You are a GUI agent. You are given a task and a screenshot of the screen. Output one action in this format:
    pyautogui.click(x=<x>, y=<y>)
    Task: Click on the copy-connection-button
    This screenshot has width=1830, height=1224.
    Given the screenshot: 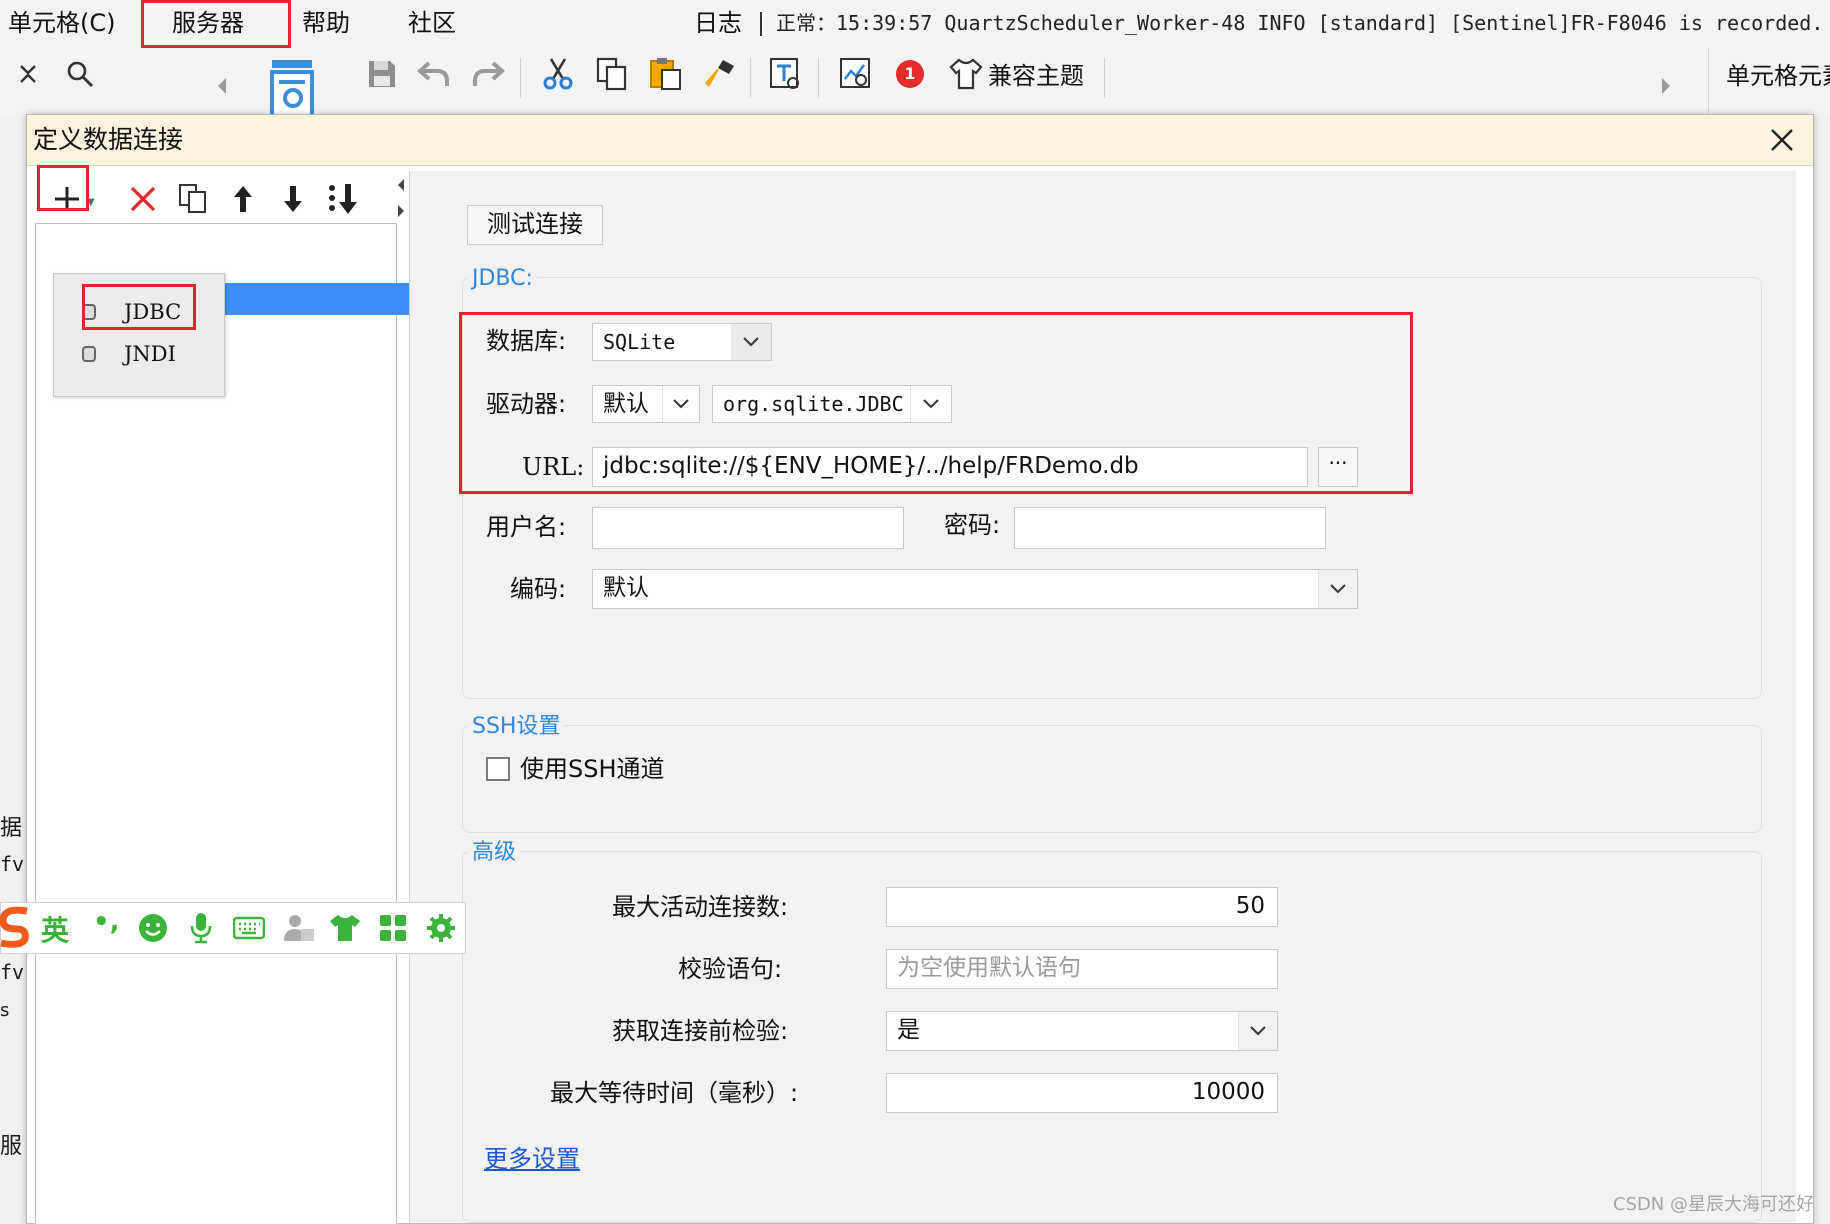 What is the action you would take?
    pyautogui.click(x=193, y=199)
    